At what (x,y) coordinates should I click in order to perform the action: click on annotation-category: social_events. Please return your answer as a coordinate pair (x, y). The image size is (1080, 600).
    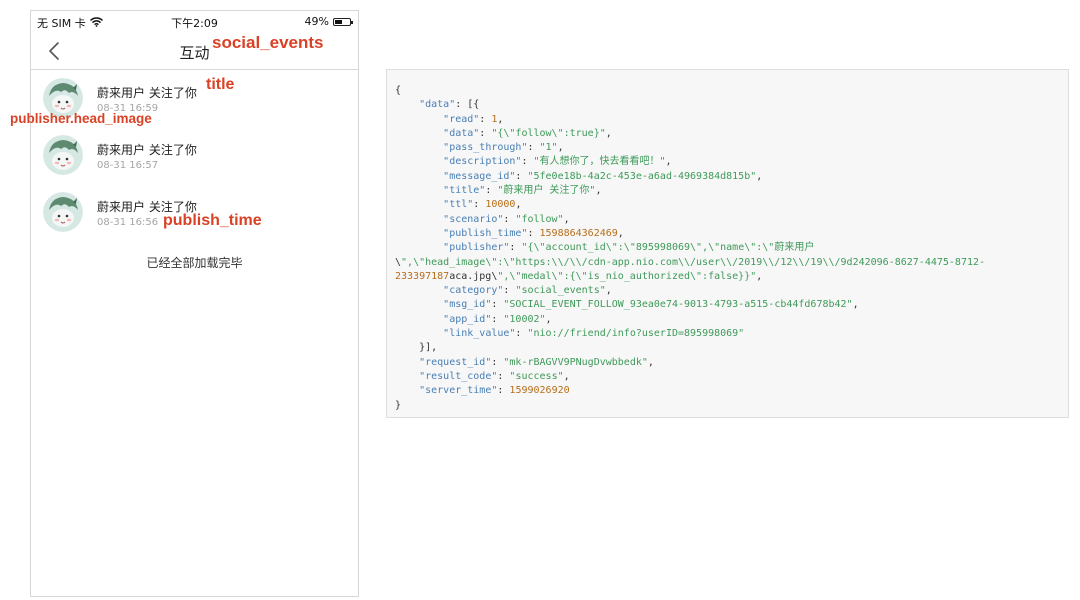
    Looking at the image, I should click on (268, 42).